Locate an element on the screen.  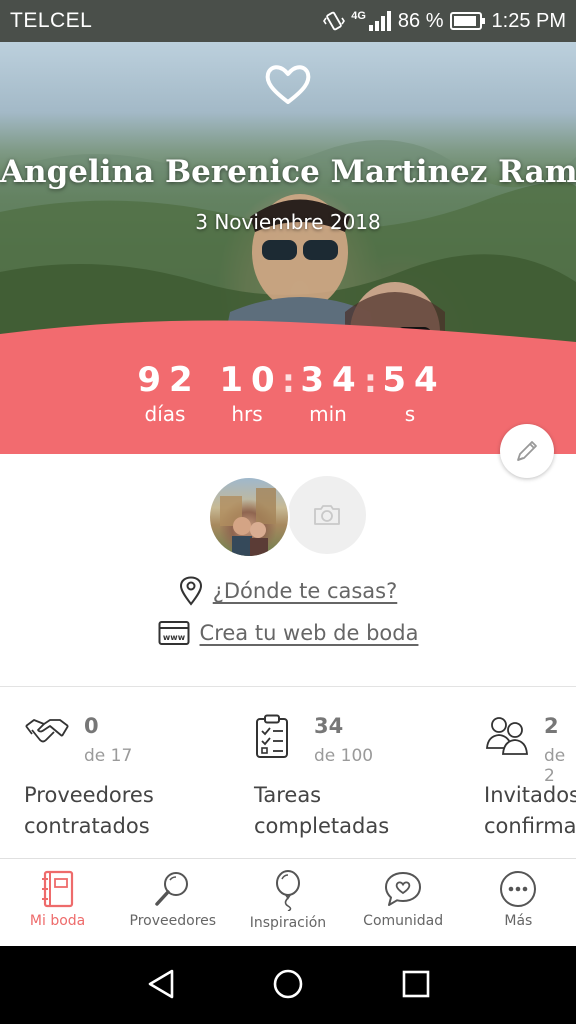
tasks-label: Tareas completadas is located at coordinates (354, 811).